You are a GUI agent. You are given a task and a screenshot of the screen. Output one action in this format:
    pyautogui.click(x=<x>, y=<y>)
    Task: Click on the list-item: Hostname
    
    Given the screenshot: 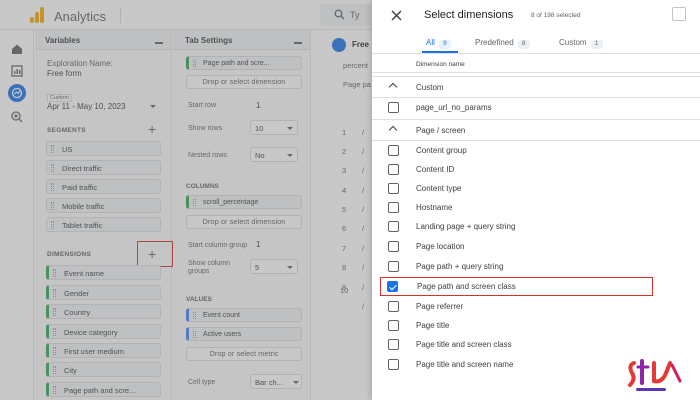 What is the action you would take?
    pyautogui.click(x=536, y=207)
    